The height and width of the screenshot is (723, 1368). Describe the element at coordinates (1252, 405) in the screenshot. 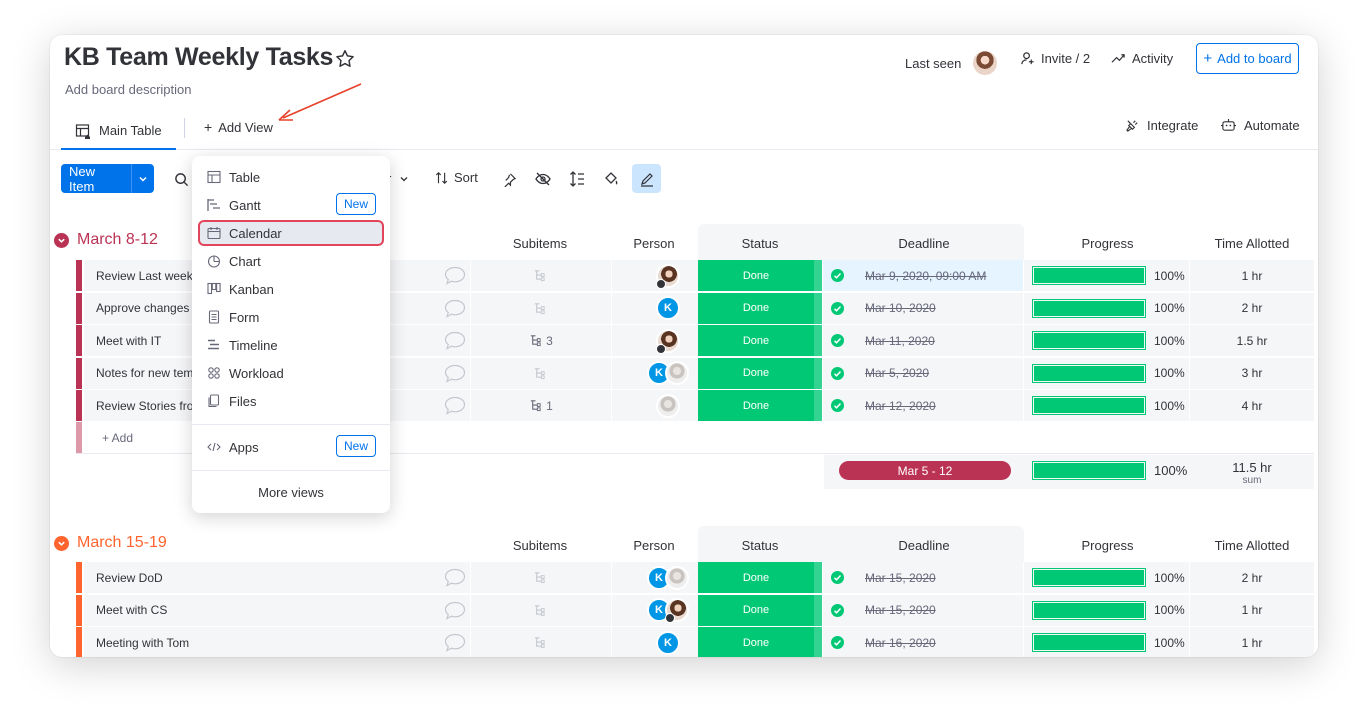

I see `time-cell: 4 hr` at that location.